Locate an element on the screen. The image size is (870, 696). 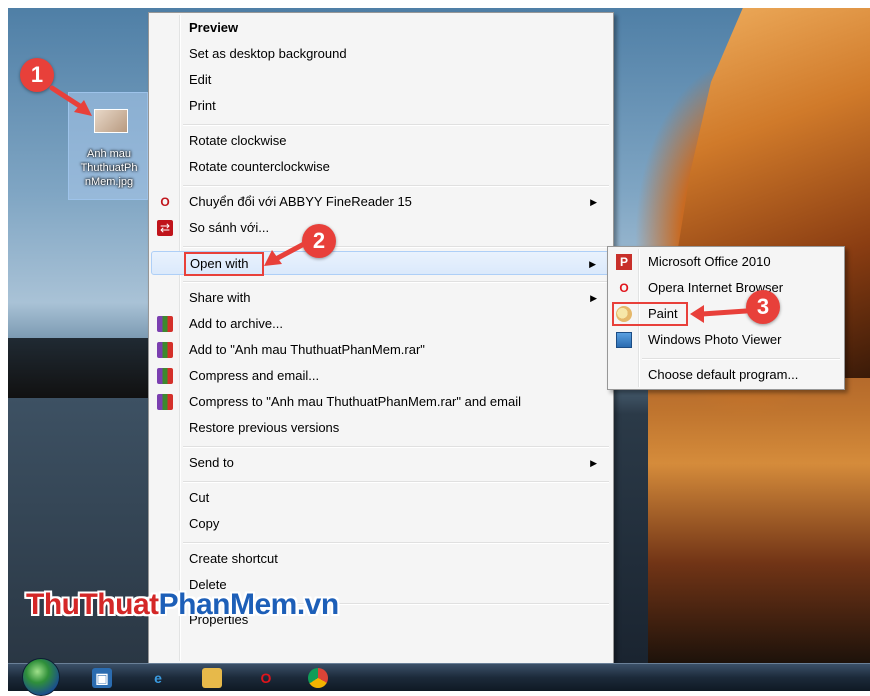
file-name-label: Anh mau ThuthuatPh nMem.jpg is located at coordinates (109, 168).